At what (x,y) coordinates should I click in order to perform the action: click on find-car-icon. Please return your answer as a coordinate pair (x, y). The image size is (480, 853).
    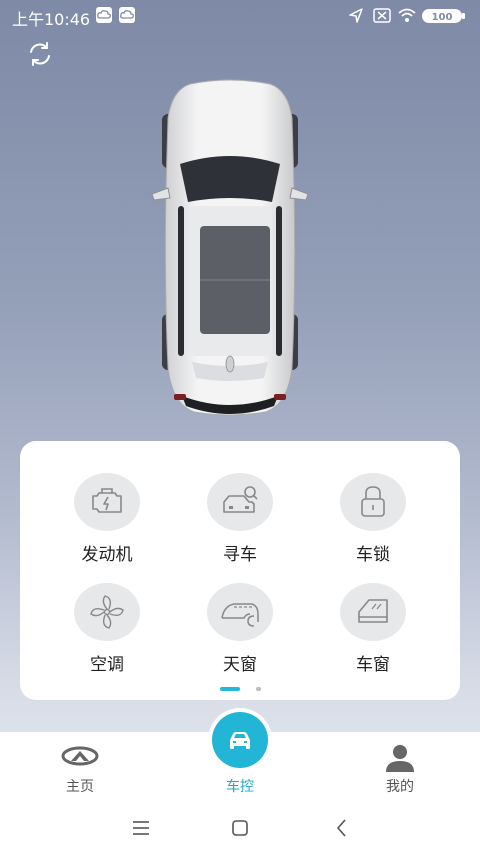
    Looking at the image, I should click on (240, 502).